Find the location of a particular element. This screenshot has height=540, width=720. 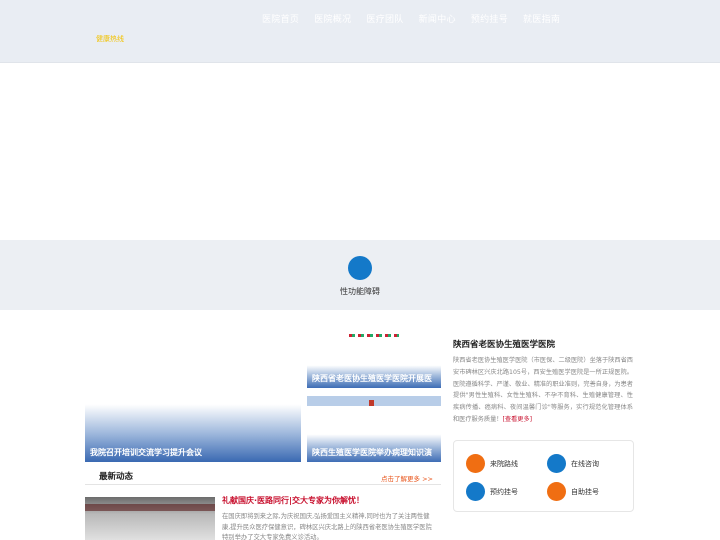

news-card-caption: 陕西省老医协生殖医学医院开展医 is located at coordinates (372, 378).